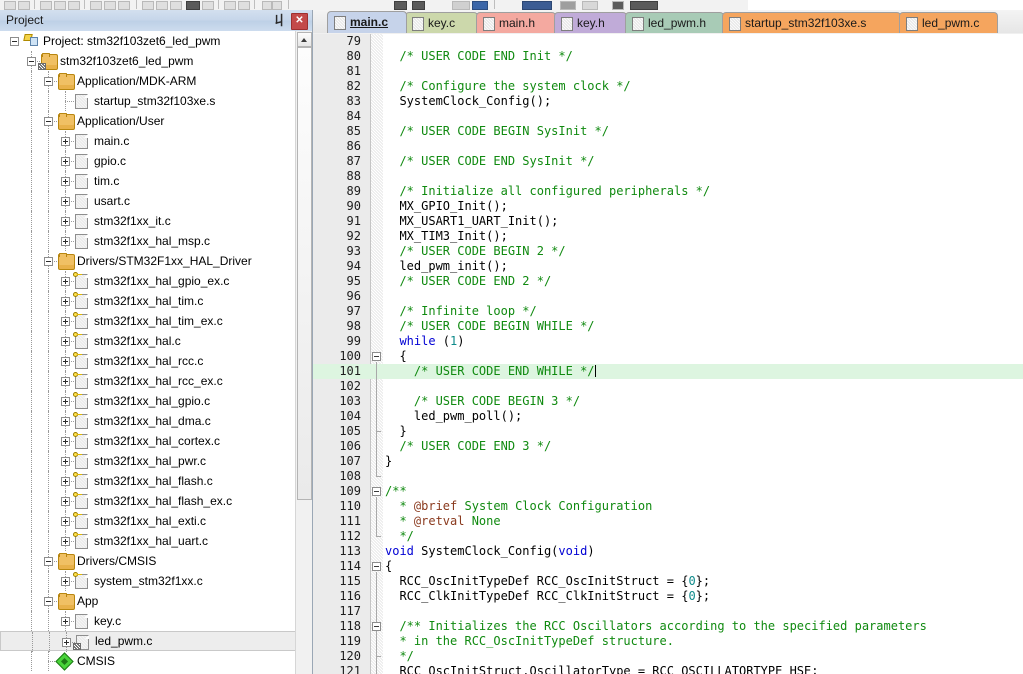 This screenshot has height=674, width=1023. What do you see at coordinates (148, 241) in the screenshot?
I see `tree-item: stm32f1xx_hal_msp.c` at bounding box center [148, 241].